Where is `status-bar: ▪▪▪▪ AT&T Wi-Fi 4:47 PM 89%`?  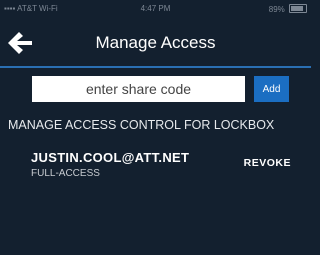
status-bar: ▪▪▪▪ AT&T Wi-Fi 4:47 PM 89% is located at coordinates (155, 10).